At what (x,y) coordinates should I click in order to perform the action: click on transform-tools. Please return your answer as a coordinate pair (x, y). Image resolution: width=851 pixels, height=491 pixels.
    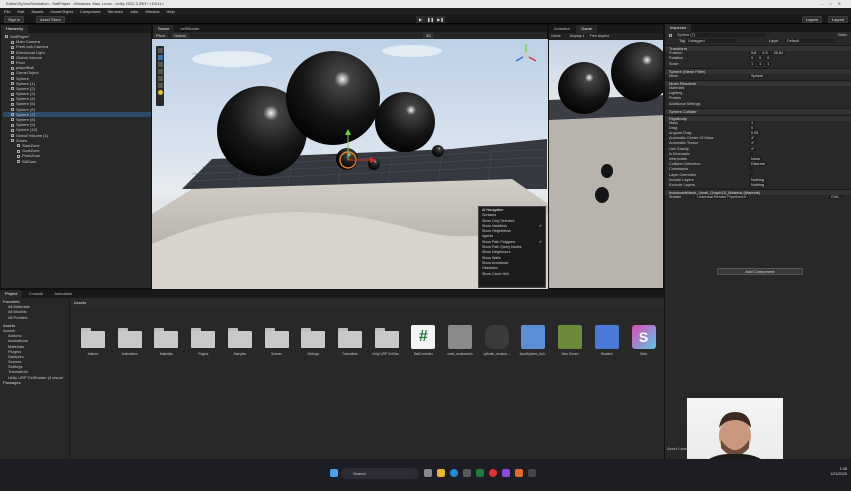
    Looking at the image, I should click on (160, 76).